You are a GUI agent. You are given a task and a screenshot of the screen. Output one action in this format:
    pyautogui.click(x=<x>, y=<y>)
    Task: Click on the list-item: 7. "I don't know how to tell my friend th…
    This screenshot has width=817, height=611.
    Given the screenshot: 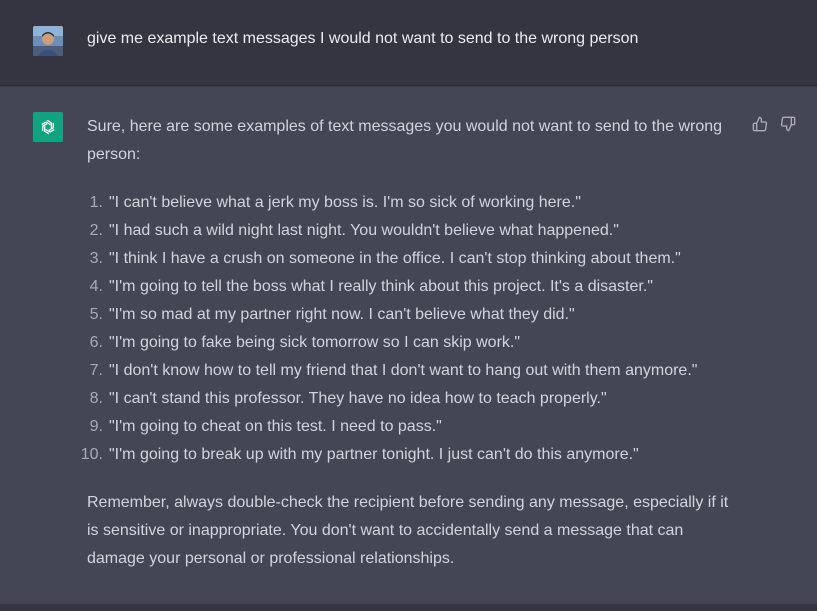 What is the action you would take?
    pyautogui.click(x=404, y=371)
    